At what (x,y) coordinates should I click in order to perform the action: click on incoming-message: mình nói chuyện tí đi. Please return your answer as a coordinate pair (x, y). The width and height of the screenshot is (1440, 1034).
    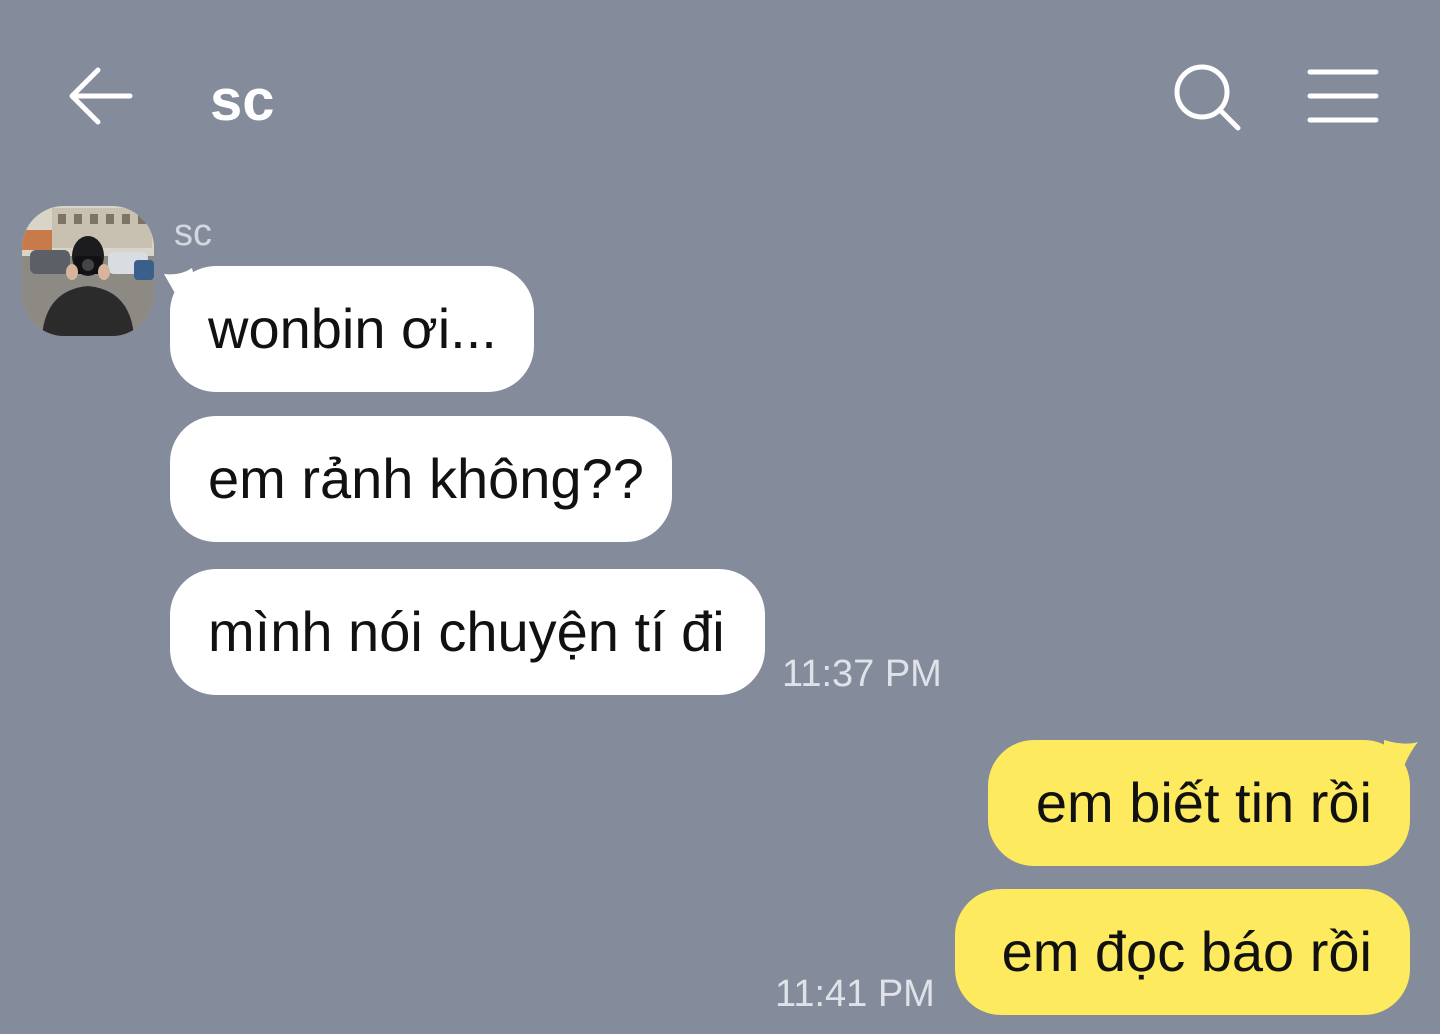
    Looking at the image, I should click on (467, 632).